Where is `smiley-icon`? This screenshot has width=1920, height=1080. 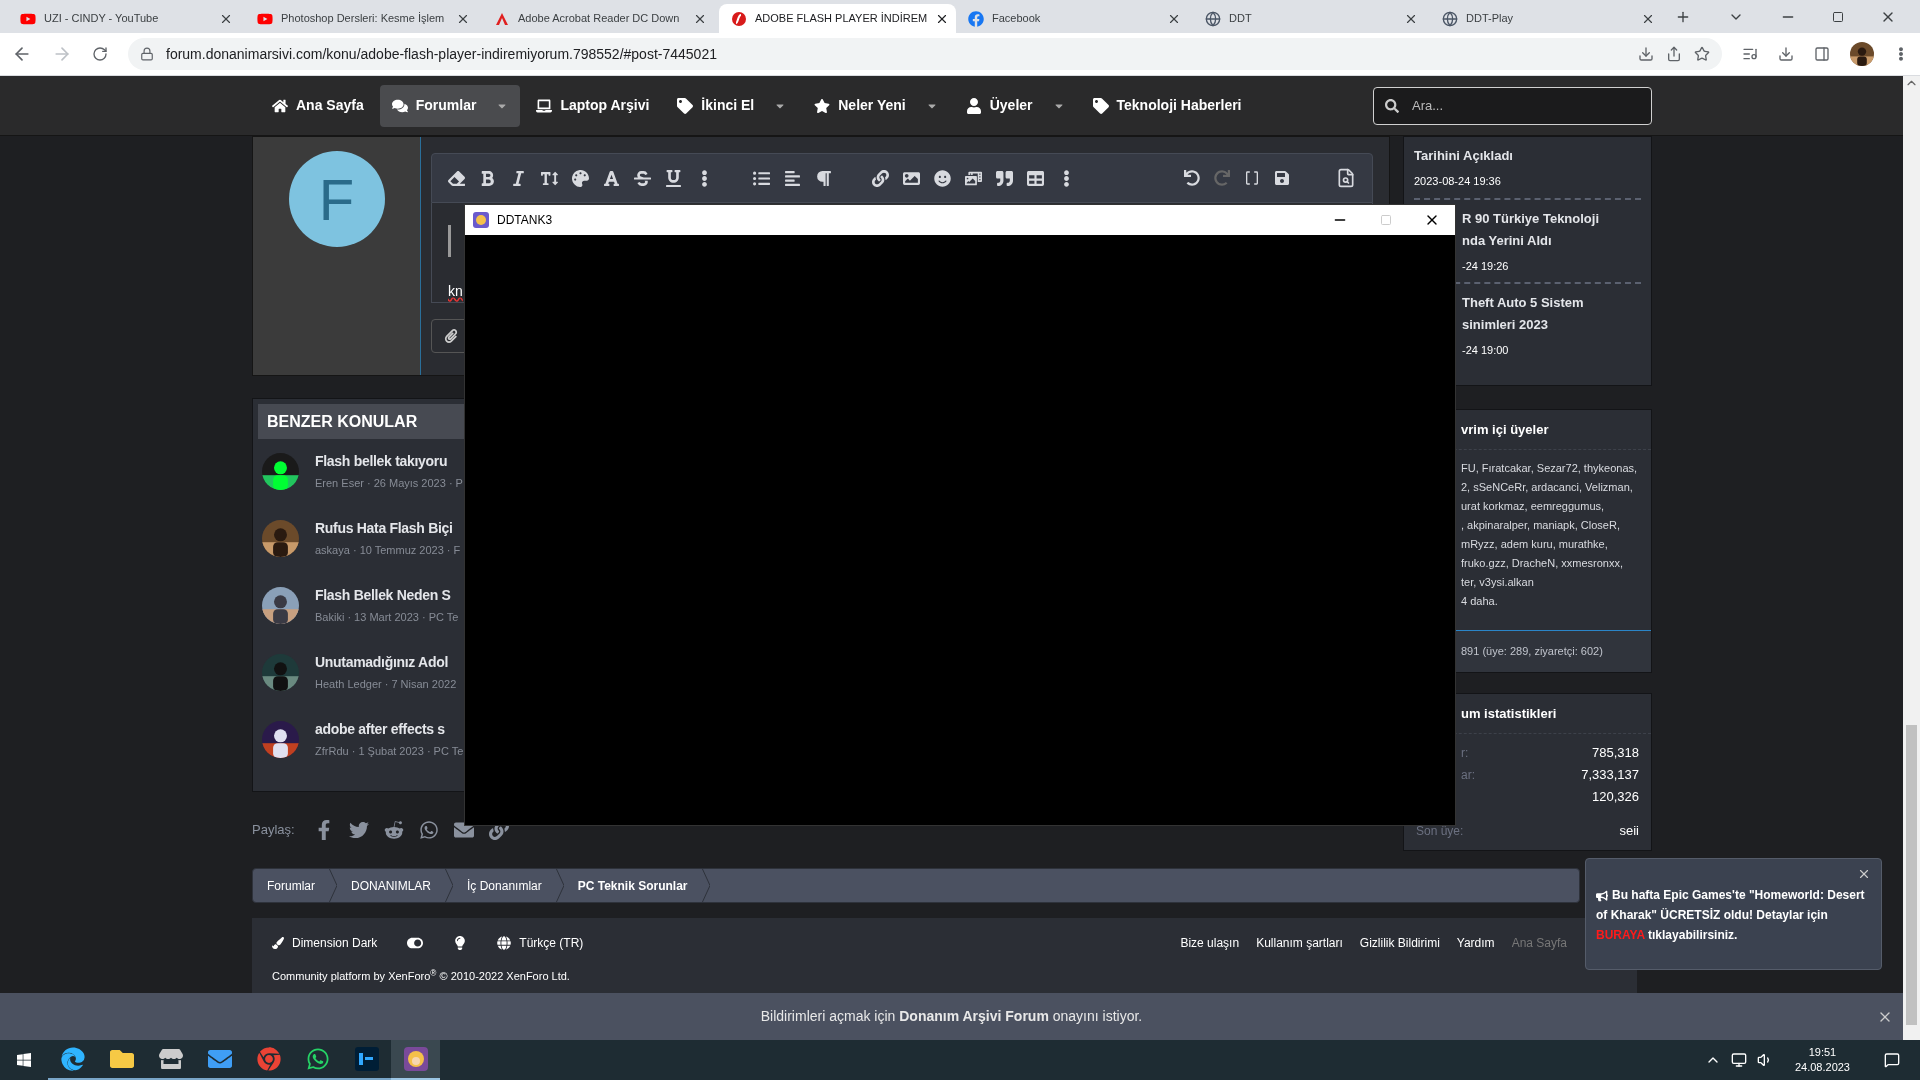 smiley-icon is located at coordinates (942, 178).